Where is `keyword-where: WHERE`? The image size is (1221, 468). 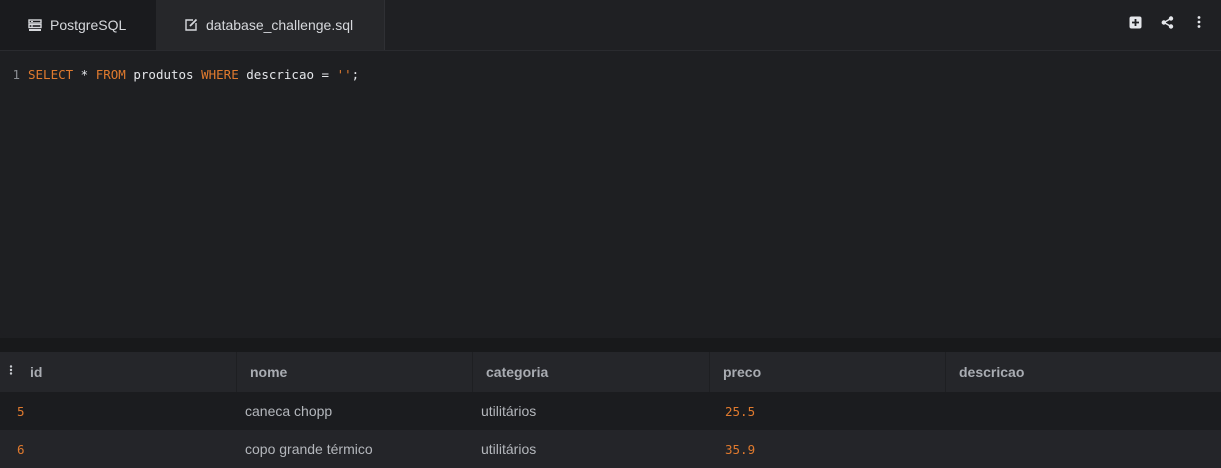 keyword-where: WHERE is located at coordinates (220, 74).